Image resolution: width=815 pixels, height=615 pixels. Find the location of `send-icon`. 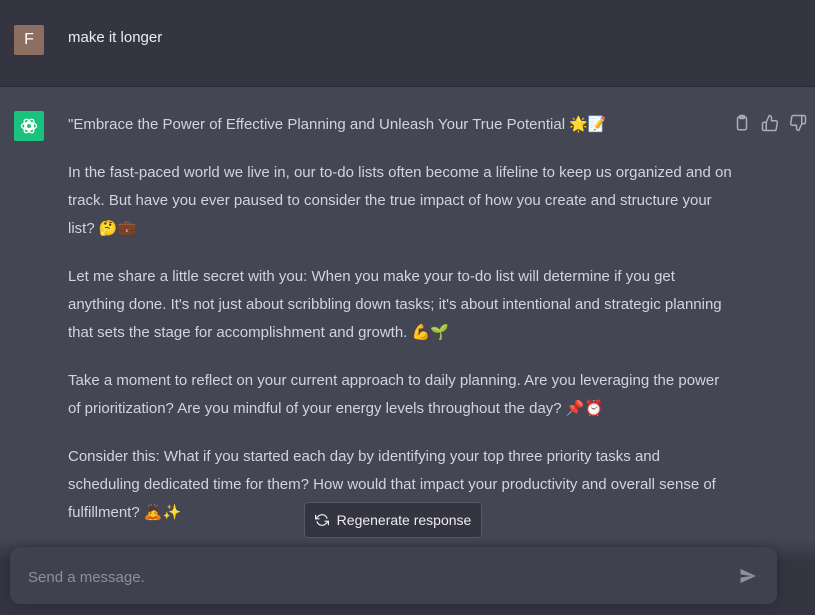

send-icon is located at coordinates (748, 576).